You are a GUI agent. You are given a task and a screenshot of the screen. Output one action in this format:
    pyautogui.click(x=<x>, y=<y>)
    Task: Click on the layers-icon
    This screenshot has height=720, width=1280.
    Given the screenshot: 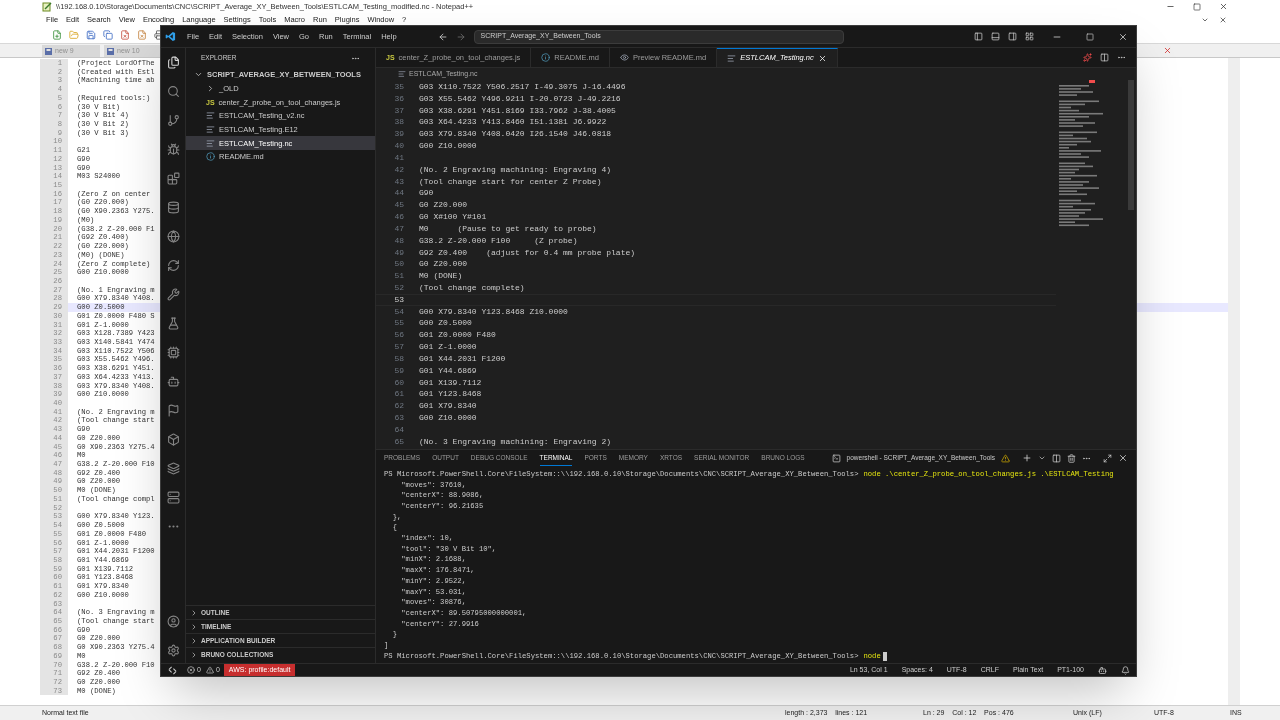 What is the action you would take?
    pyautogui.click(x=173, y=468)
    